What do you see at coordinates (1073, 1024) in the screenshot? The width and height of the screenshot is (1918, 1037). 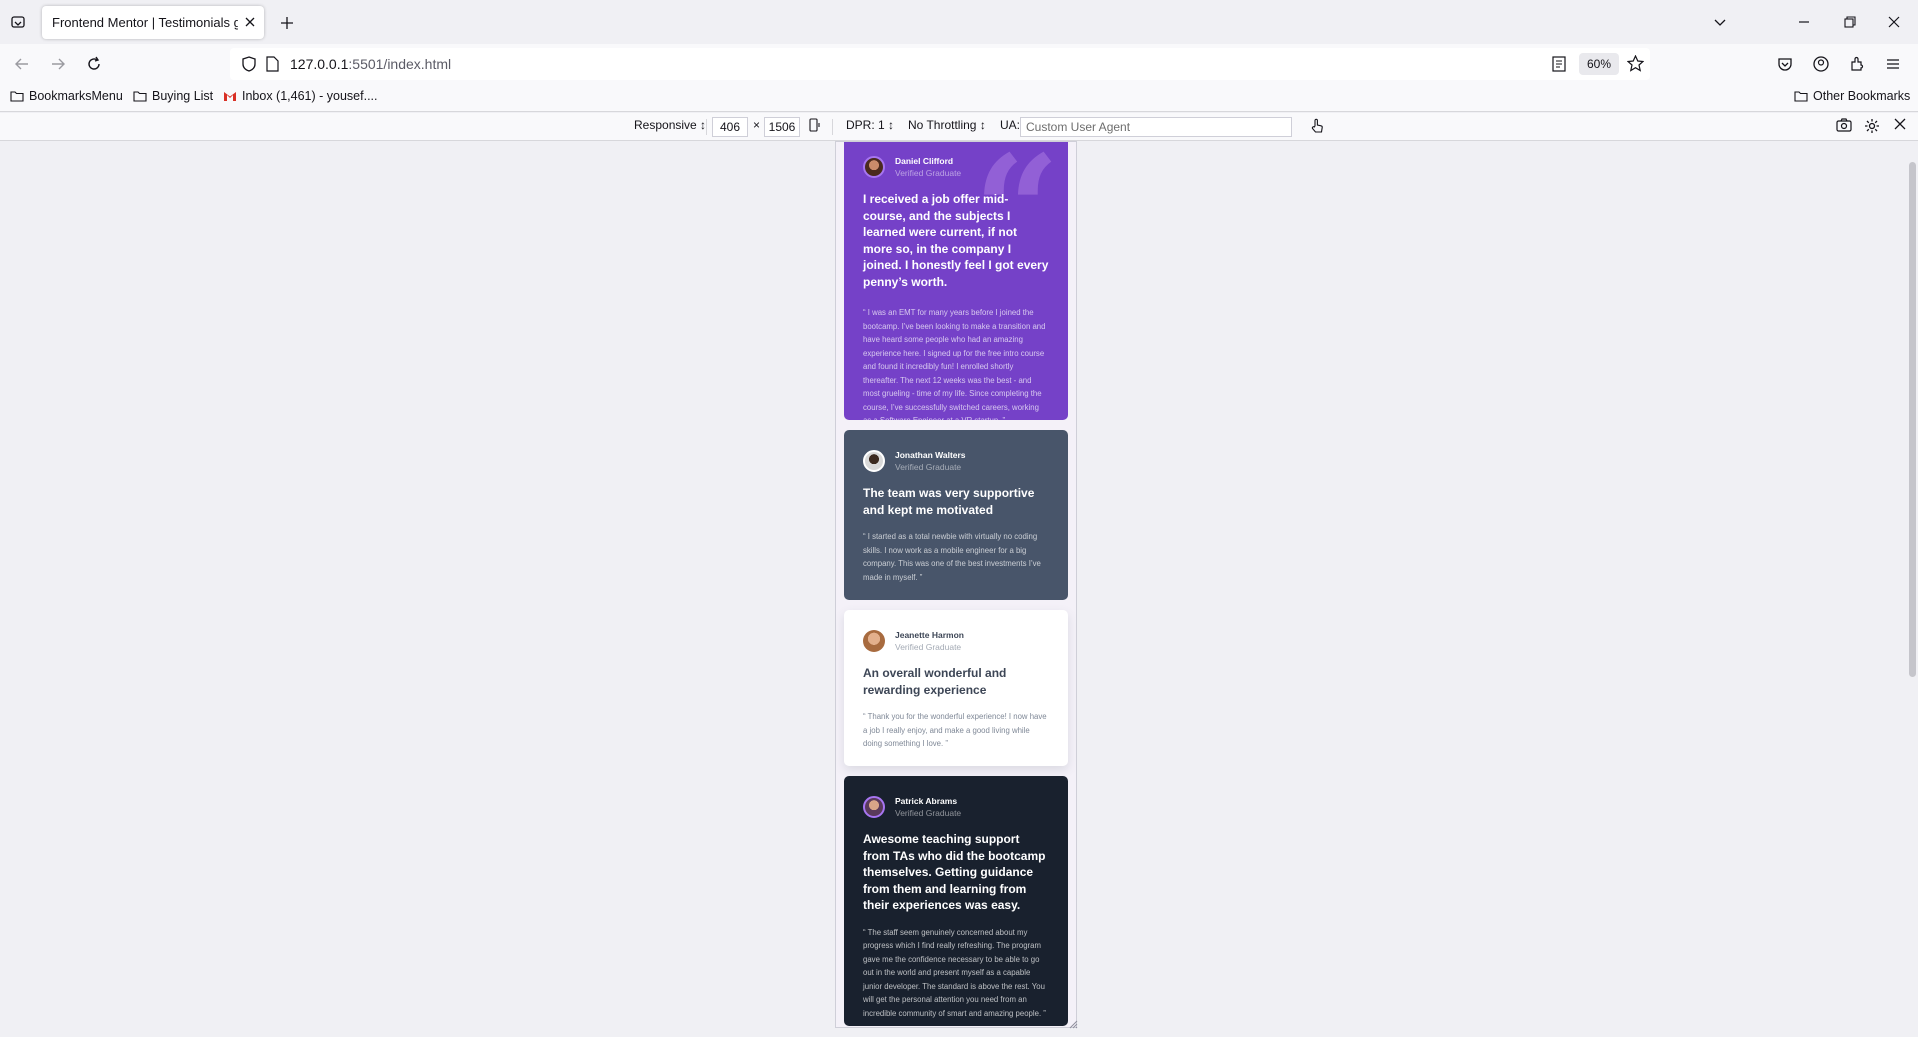 I see `viewport-resize-handle` at bounding box center [1073, 1024].